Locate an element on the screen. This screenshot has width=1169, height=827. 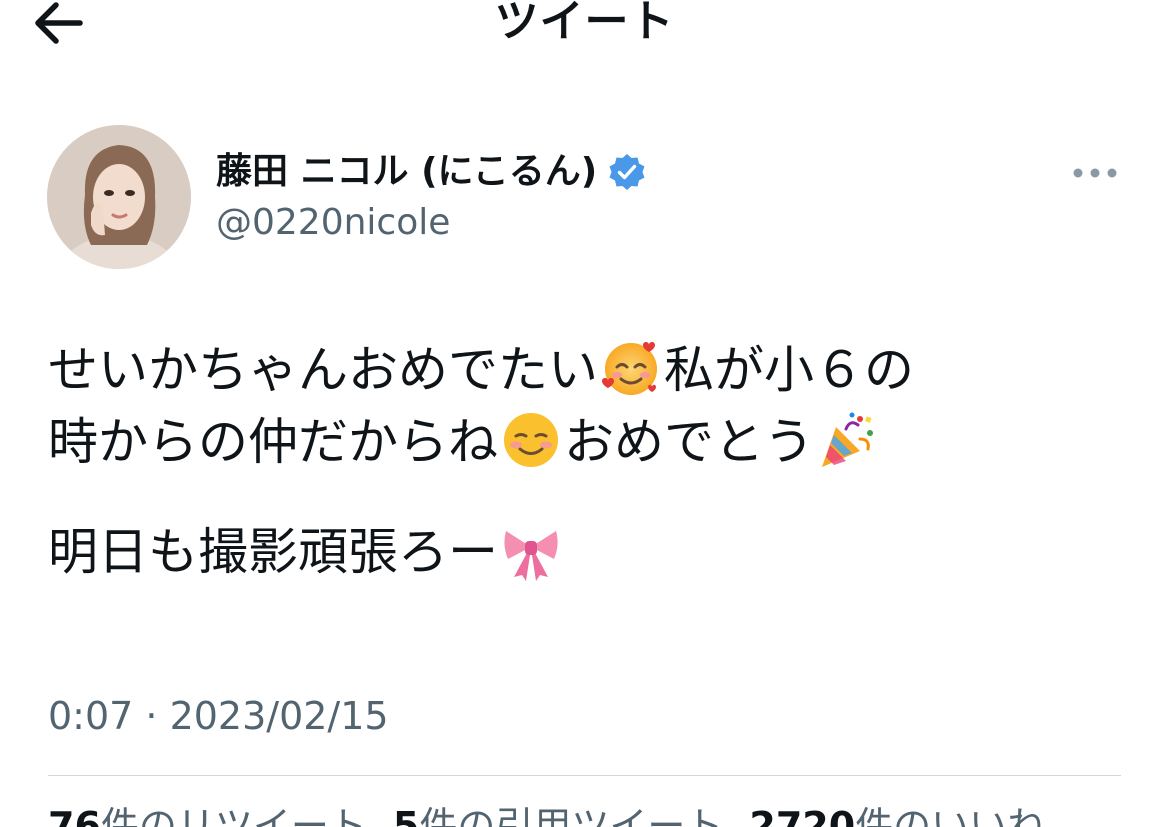
tweet-stats: 76件のリツイート 5件の引用ツイート 2720件のいいね is located at coordinates (546, 813).